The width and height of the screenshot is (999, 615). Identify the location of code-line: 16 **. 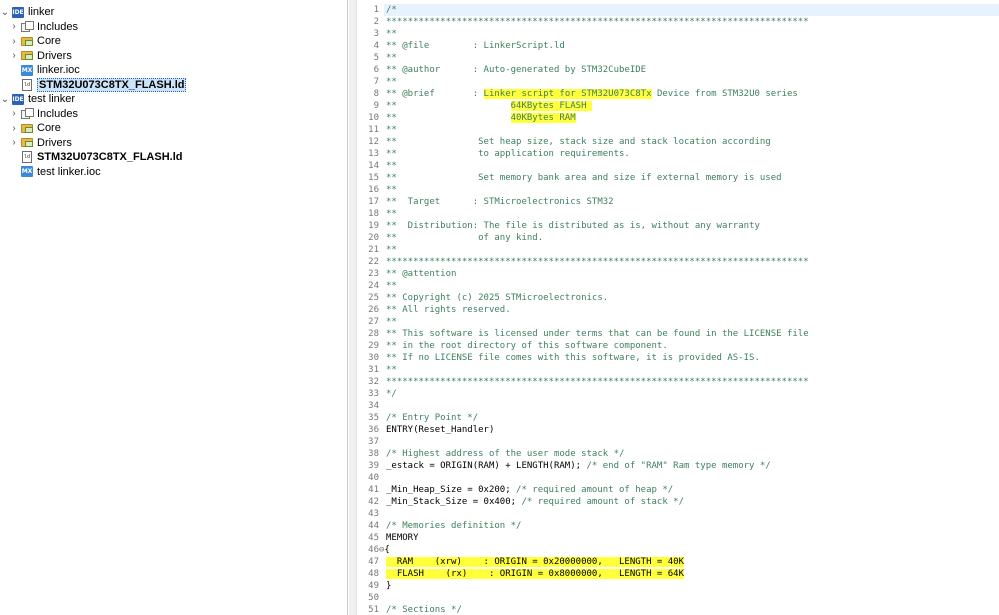
(678, 190).